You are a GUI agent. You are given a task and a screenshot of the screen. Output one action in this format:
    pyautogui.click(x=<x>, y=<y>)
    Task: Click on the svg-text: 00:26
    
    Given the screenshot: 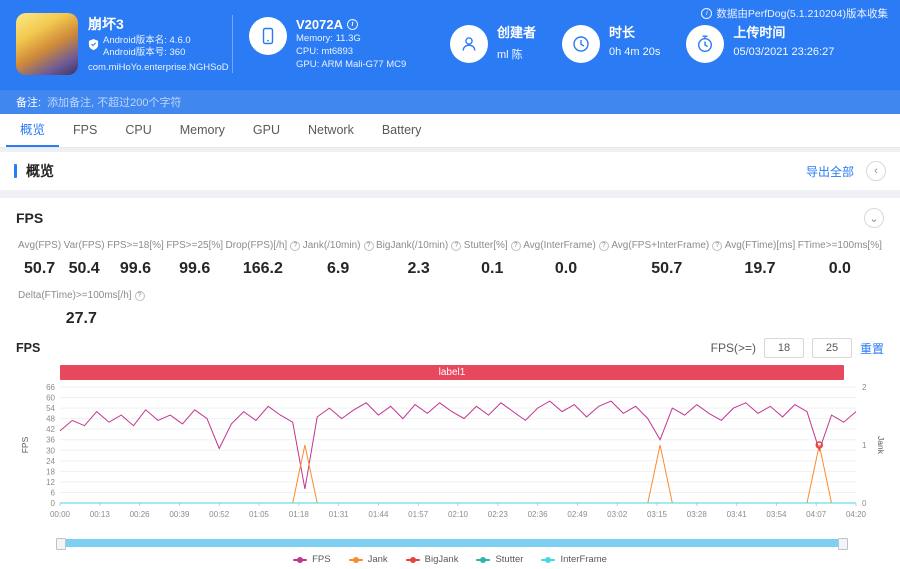 What is the action you would take?
    pyautogui.click(x=140, y=514)
    